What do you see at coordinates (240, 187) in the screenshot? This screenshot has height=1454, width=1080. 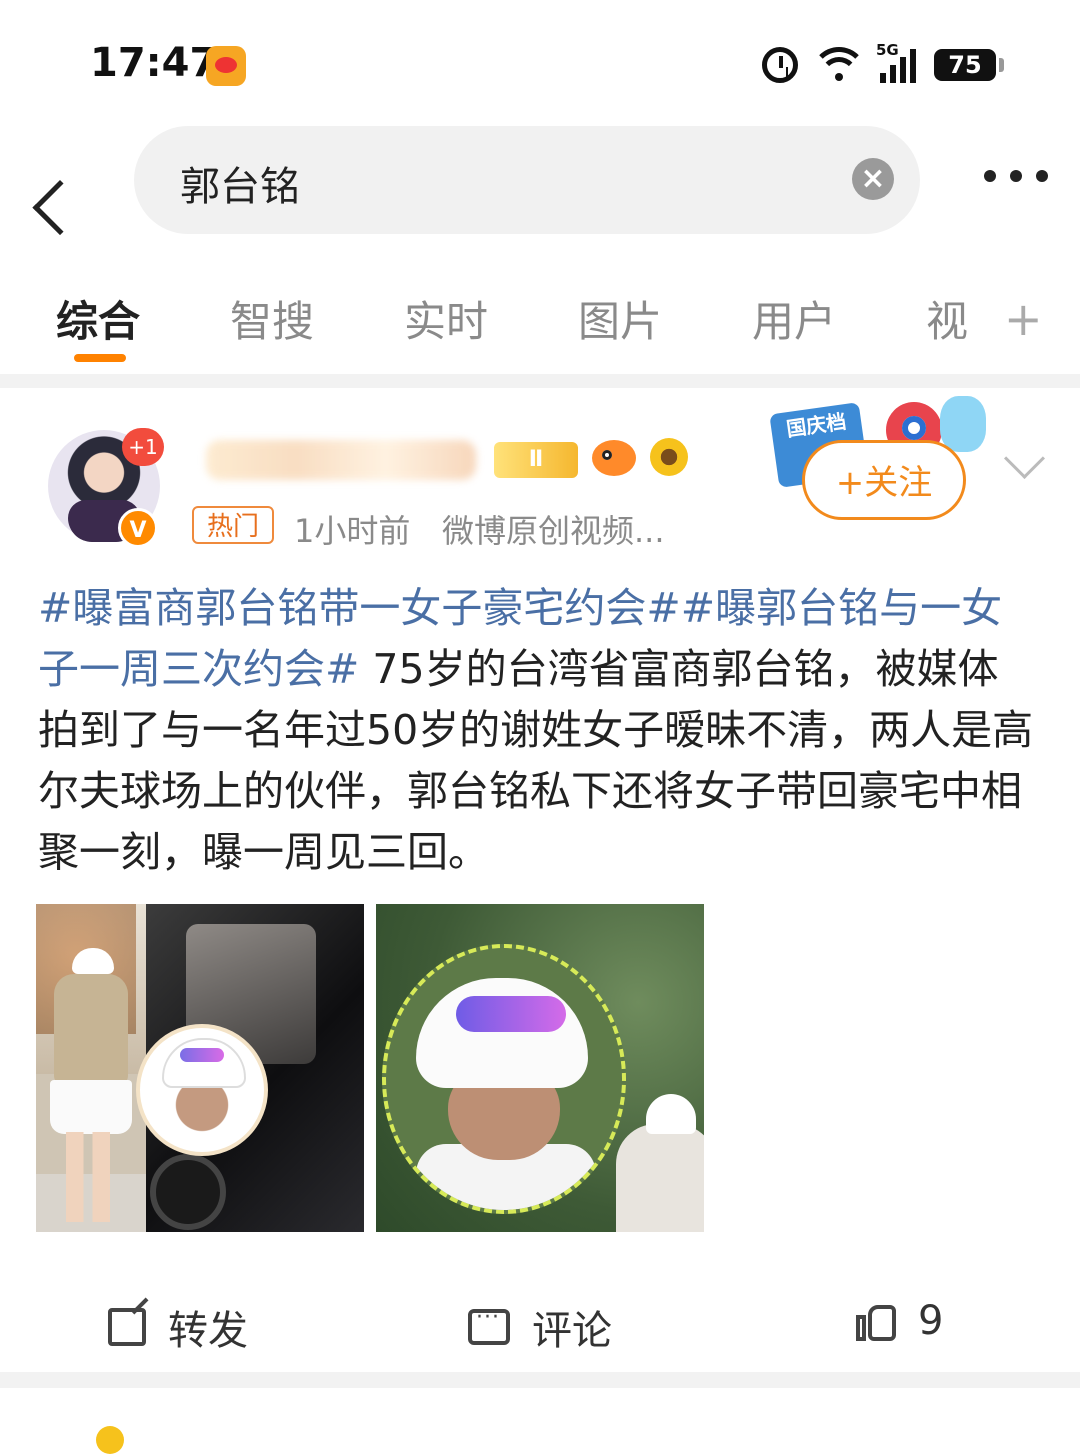 I see `search-query: 郭台铭` at bounding box center [240, 187].